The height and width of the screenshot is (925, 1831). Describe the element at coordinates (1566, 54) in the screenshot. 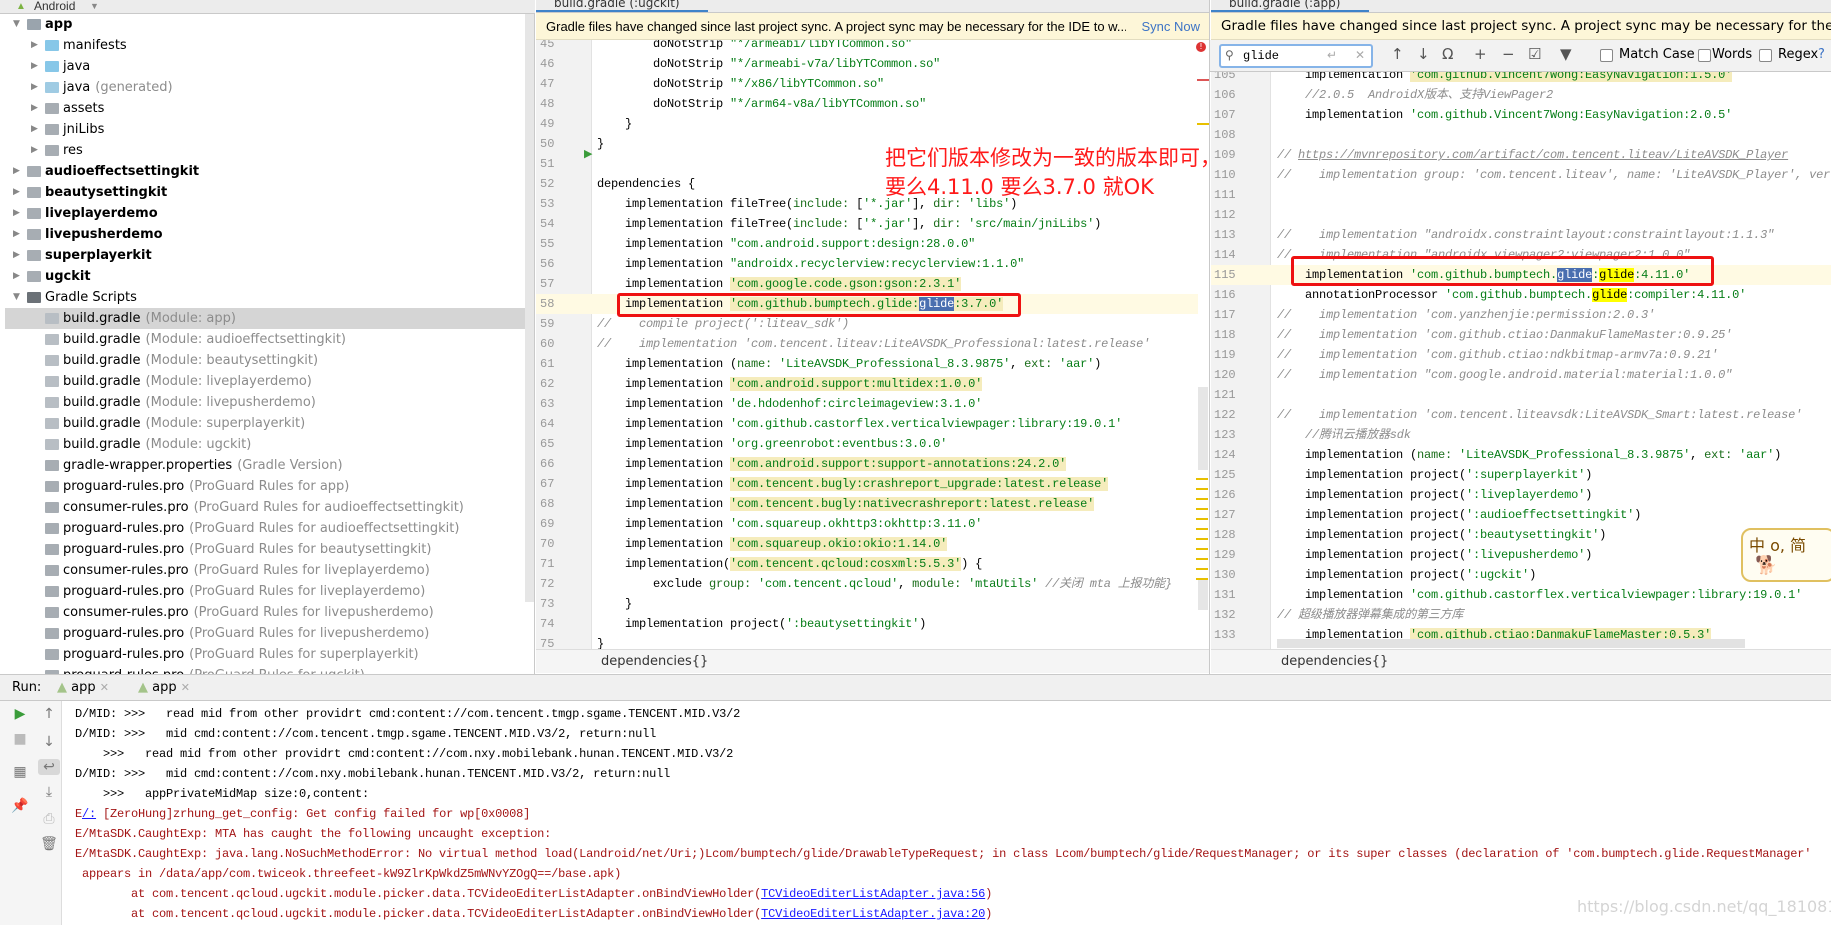

I see `filter-icon: ▼` at that location.